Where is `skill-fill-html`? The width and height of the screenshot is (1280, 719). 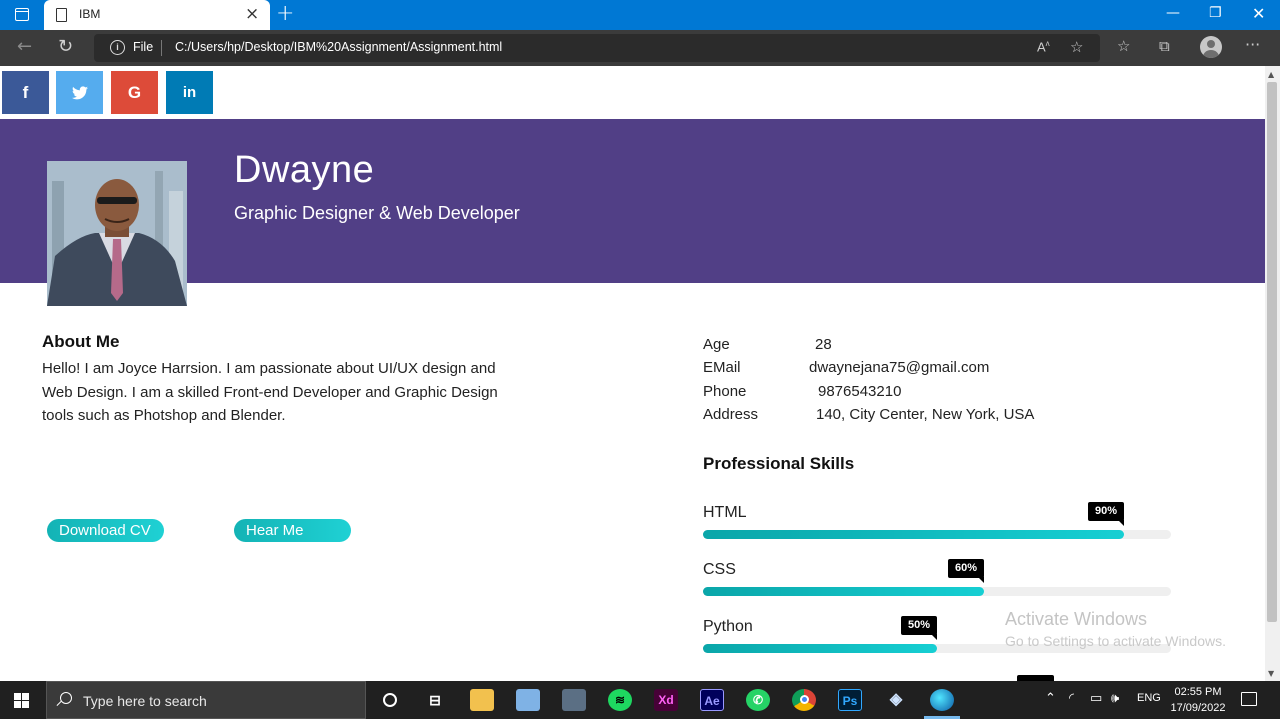 skill-fill-html is located at coordinates (913, 534).